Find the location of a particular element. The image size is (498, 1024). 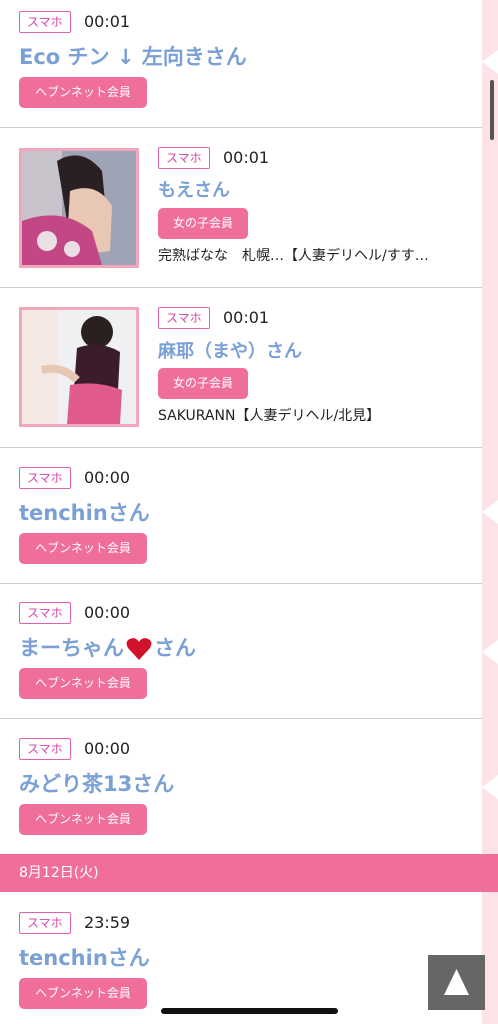

home-indicator is located at coordinates (249, 1011).